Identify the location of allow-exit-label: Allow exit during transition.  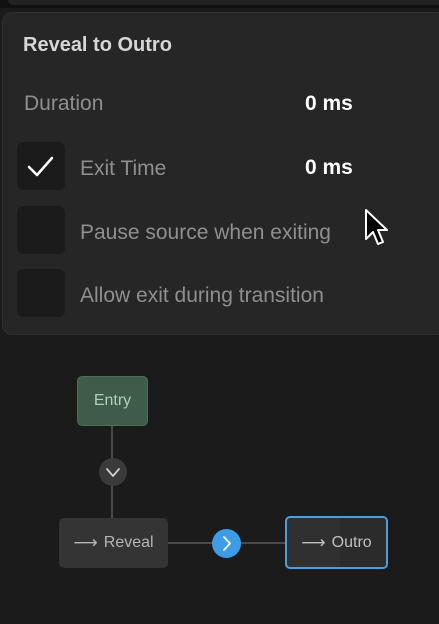
(202, 295).